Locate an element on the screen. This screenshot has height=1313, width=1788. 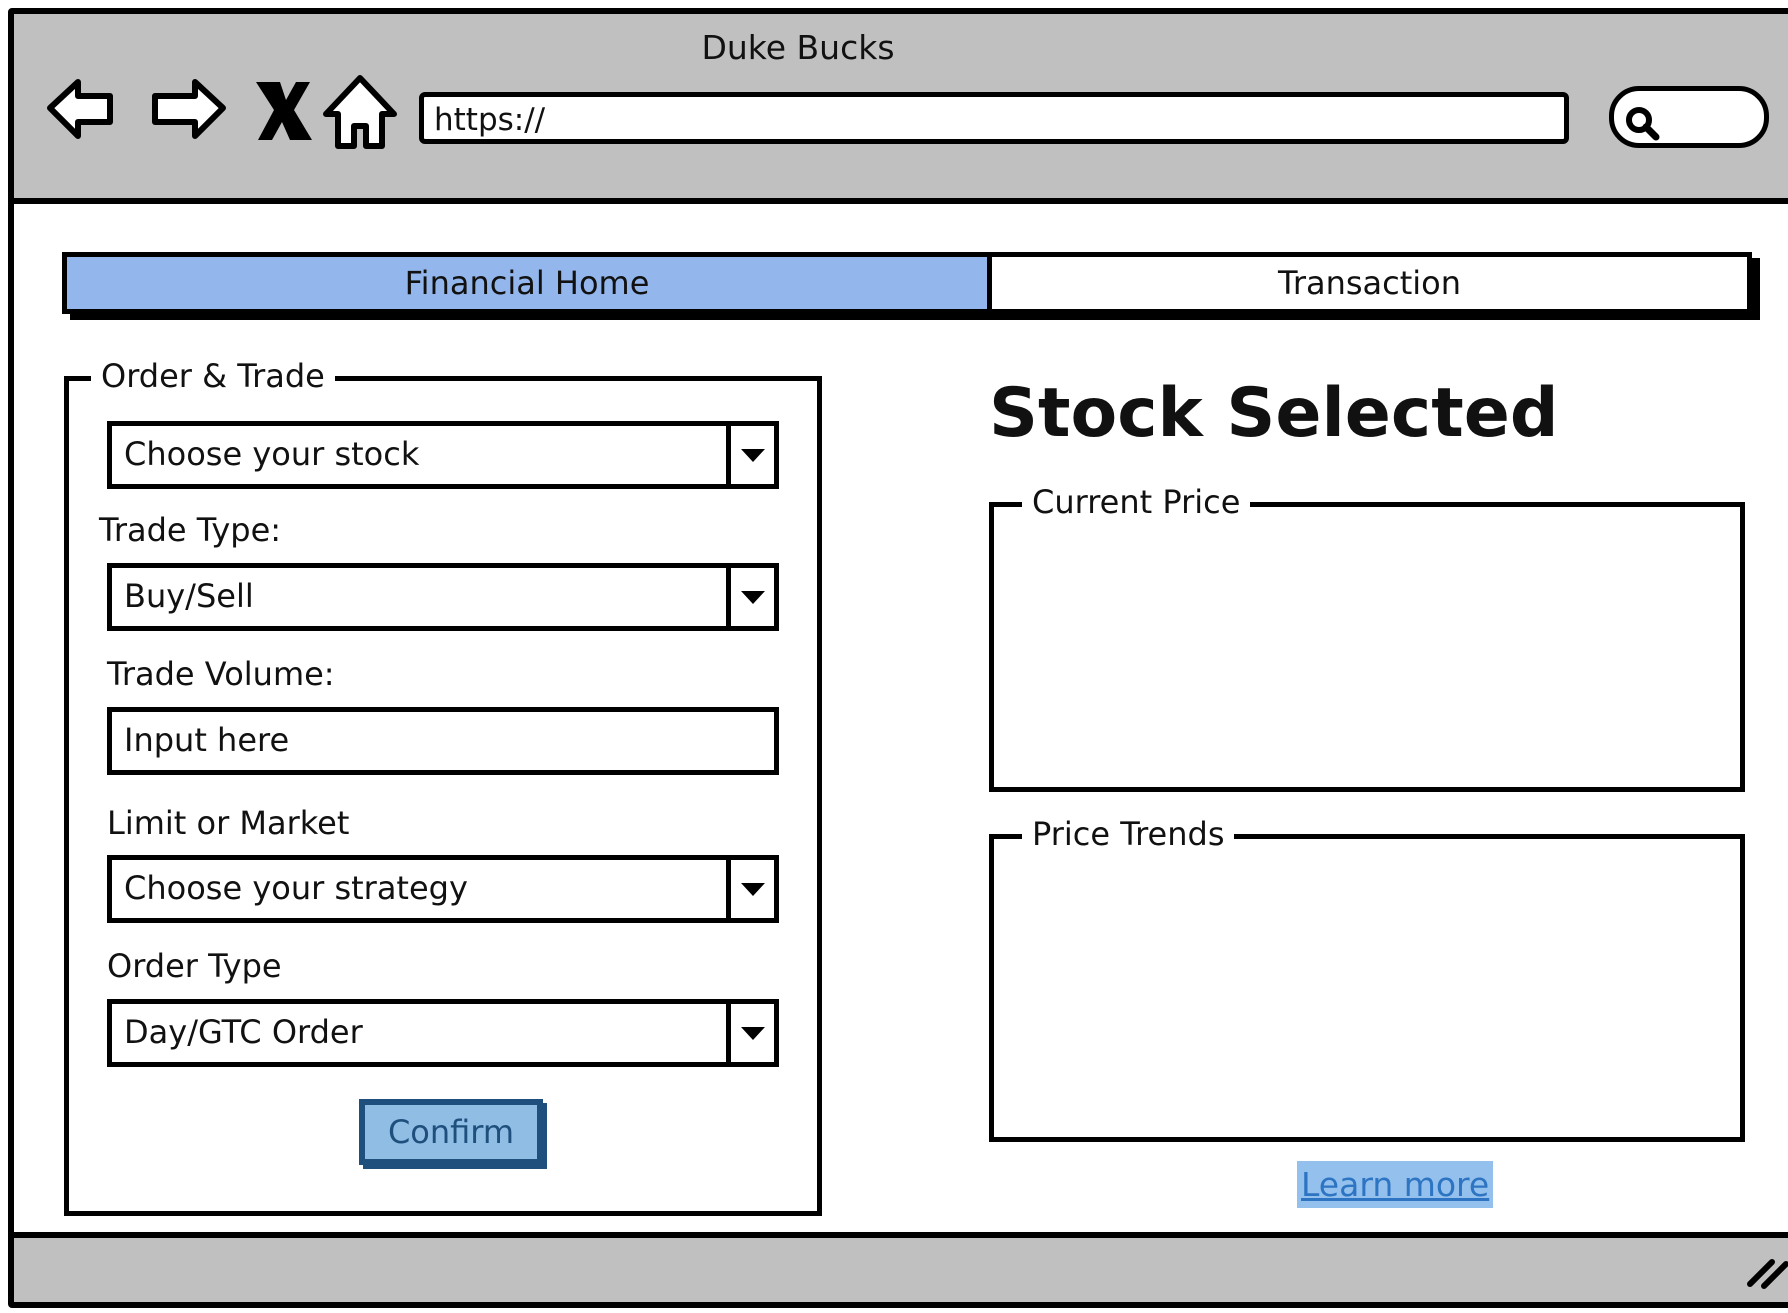
price-trends-legend: Price Trends is located at coordinates (1128, 834).